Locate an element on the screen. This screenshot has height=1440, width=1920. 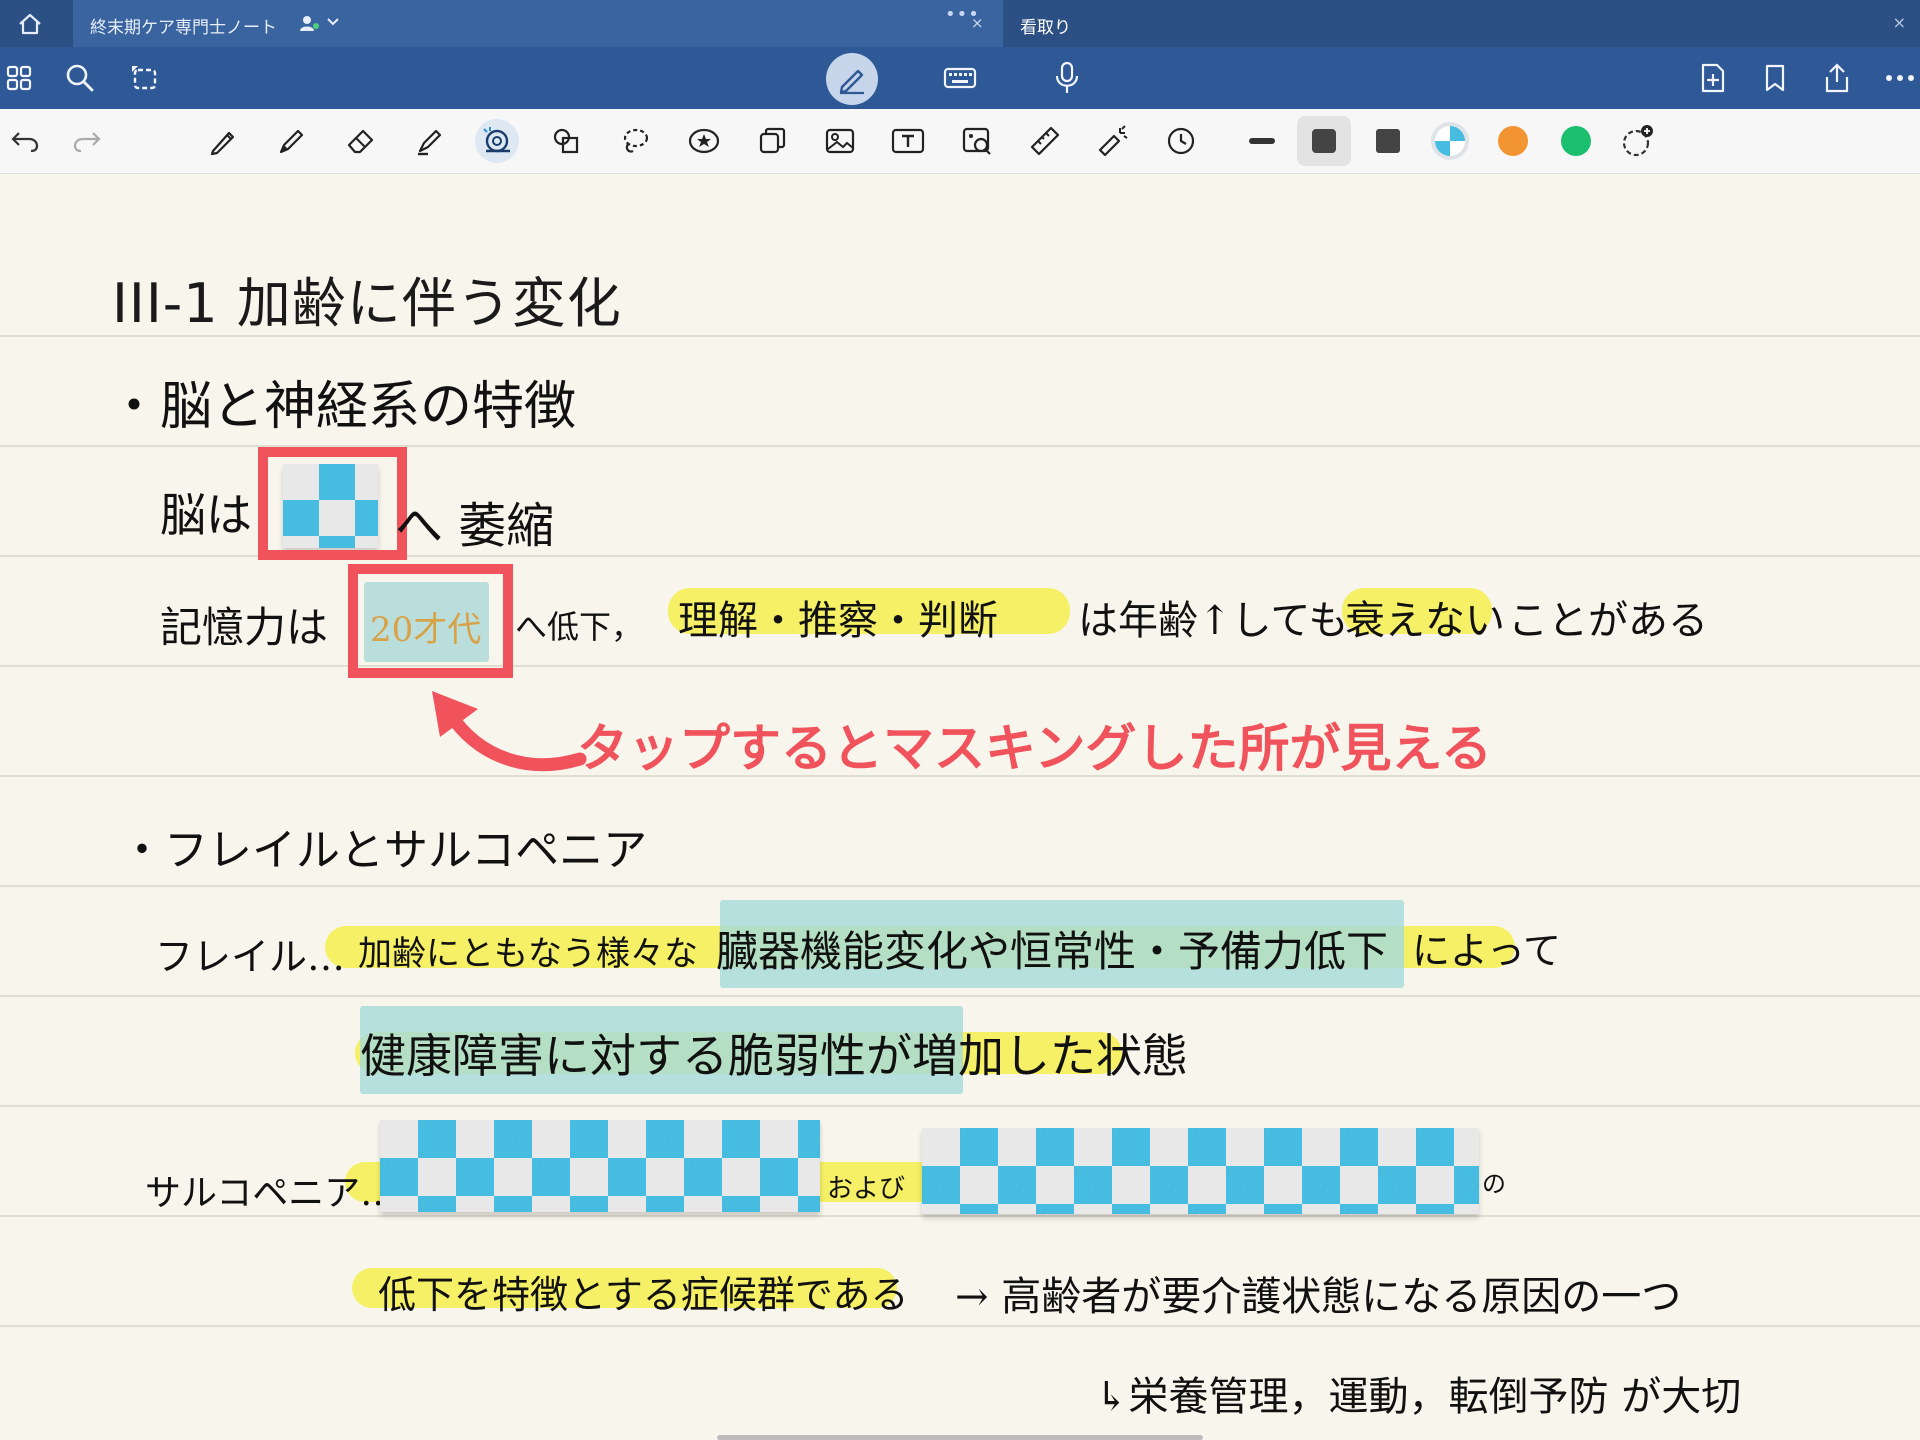
heading-frailty: ・フレイルとサルコペニア is located at coordinates (384, 850).